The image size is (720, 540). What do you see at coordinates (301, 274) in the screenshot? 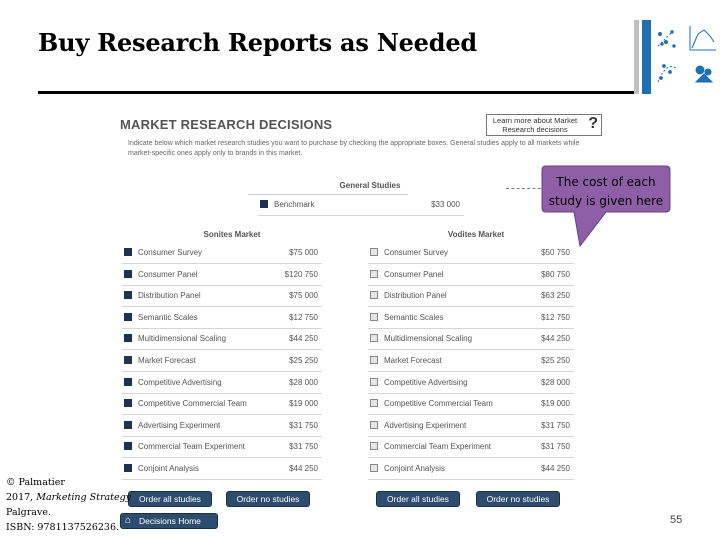
I see `sonites-study-price: $120 750` at bounding box center [301, 274].